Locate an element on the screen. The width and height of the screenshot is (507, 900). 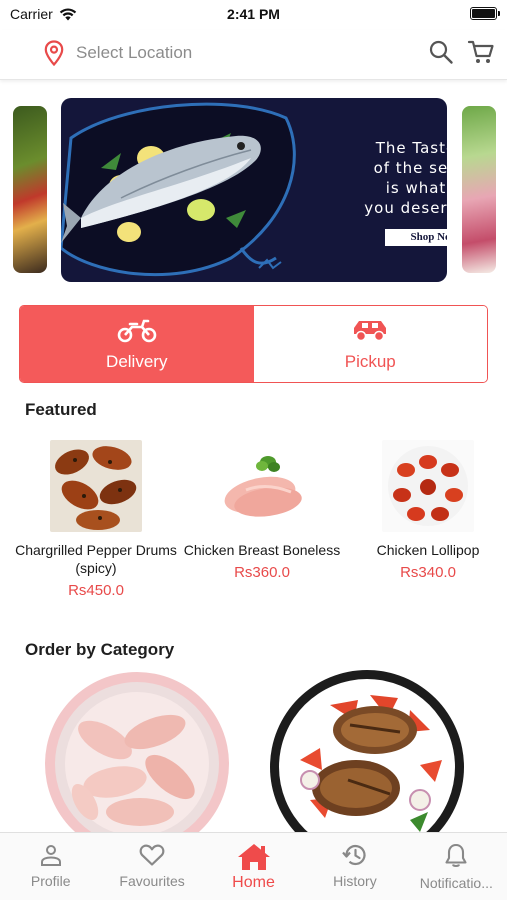
product-image-chicken-lollipop is located at coordinates (428, 486).